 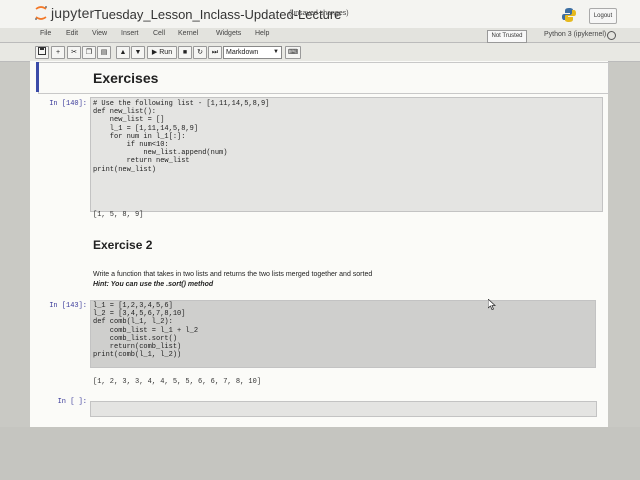 What do you see at coordinates (123, 245) in the screenshot?
I see `heading-exercise-2: Exercise 2` at bounding box center [123, 245].